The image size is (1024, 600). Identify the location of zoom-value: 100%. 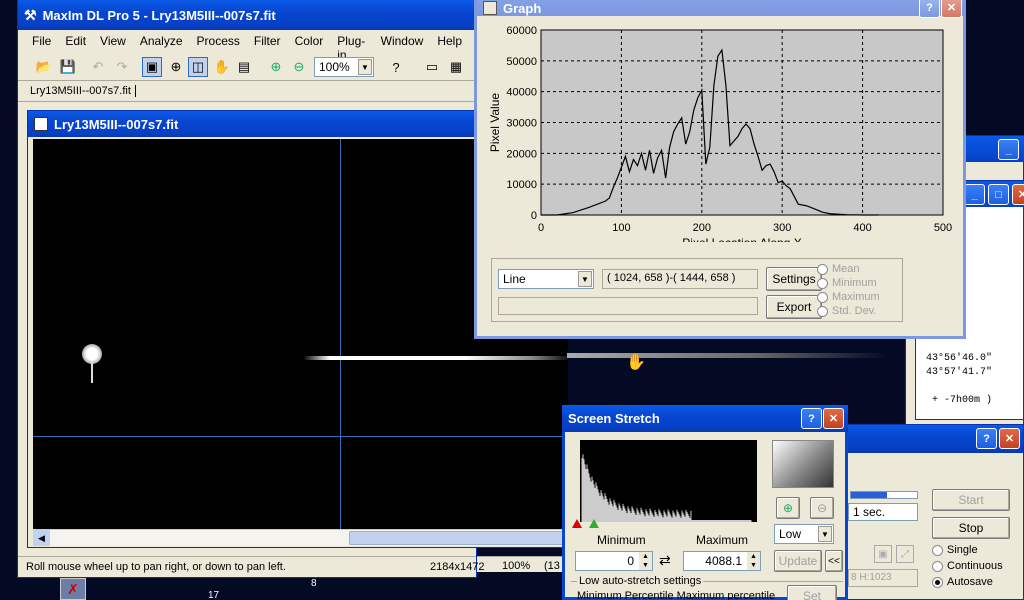
(334, 67).